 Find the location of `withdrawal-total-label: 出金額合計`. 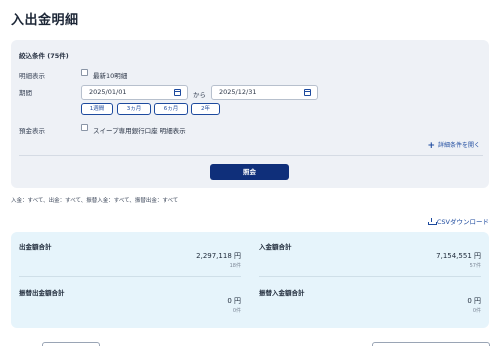

withdrawal-total-label: 出金額合計 is located at coordinates (35, 247).